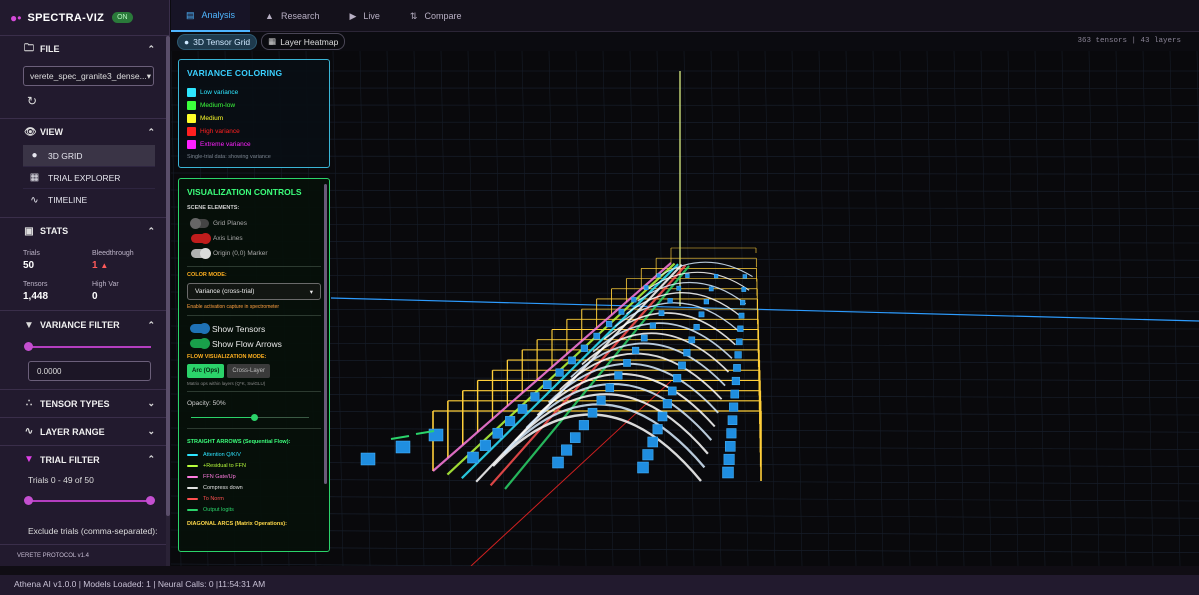  I want to click on stats-icon: ▣, so click(29, 231).